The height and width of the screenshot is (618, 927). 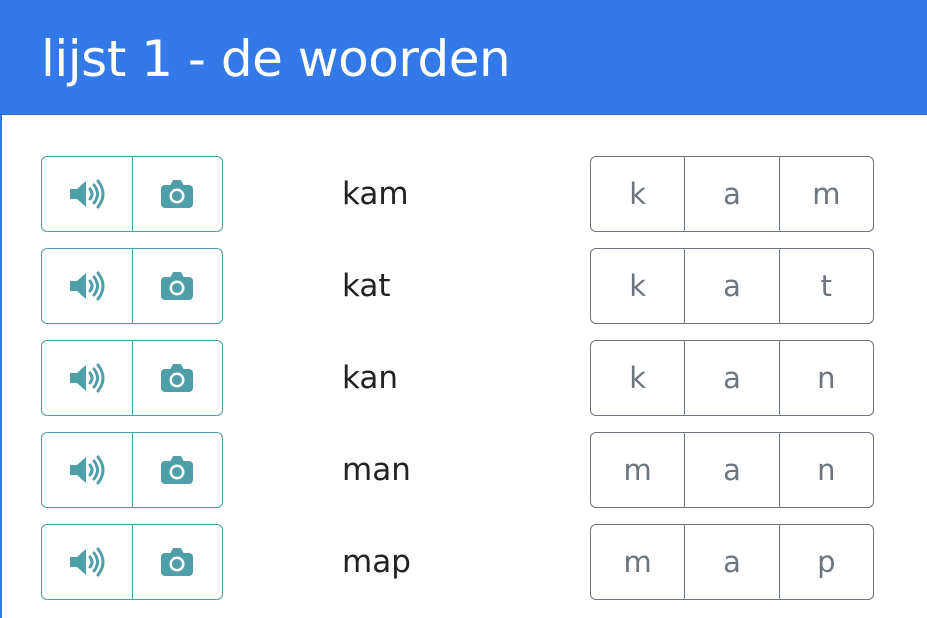 I want to click on word-row: kan kan, so click(x=463, y=378).